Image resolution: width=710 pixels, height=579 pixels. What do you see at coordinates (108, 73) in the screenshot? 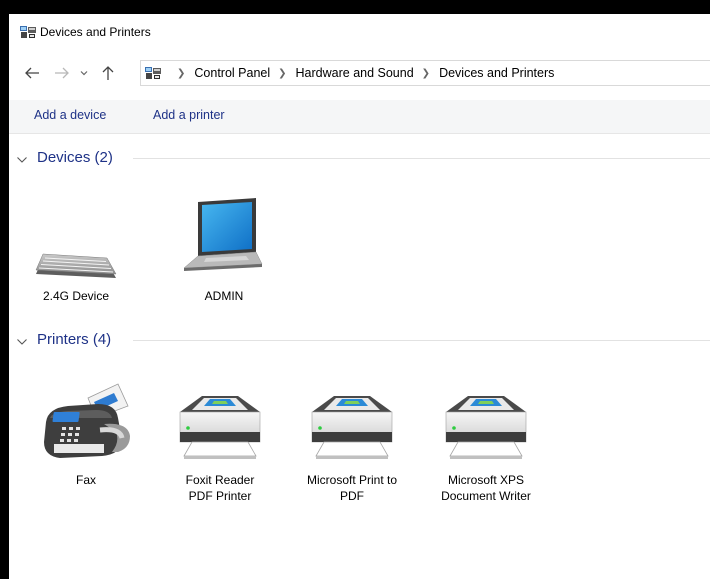
I see `up-arrow-icon` at bounding box center [108, 73].